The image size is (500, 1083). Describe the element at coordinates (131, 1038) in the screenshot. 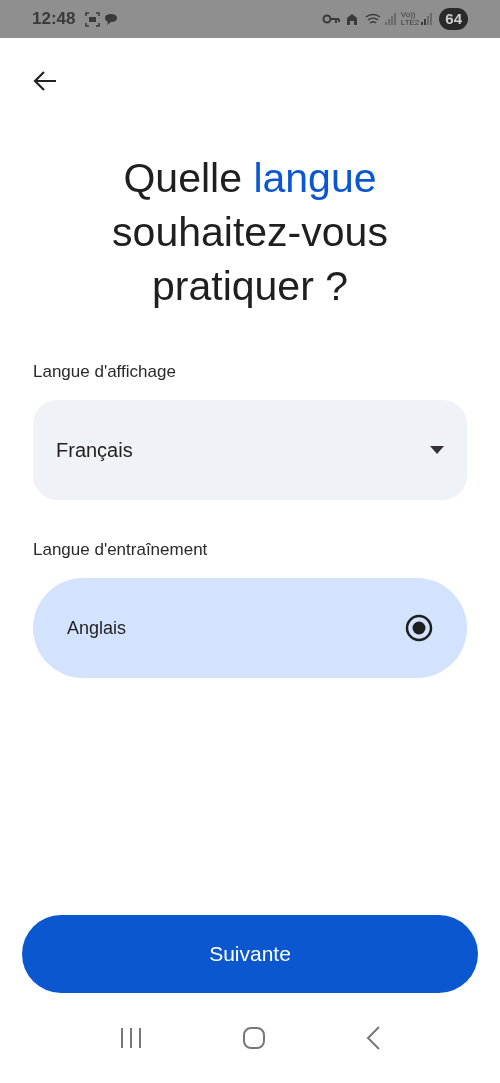

I see `recent-apps-icon` at that location.